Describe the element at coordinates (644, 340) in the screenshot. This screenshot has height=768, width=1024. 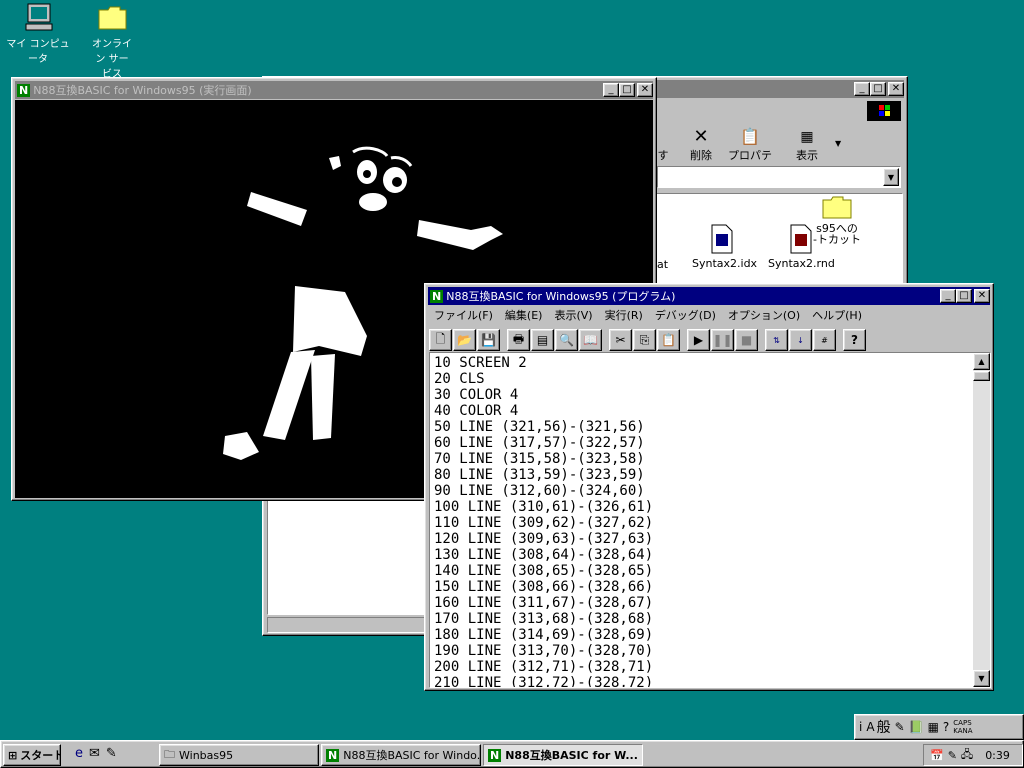
I see `copy-icon: ⎘` at that location.